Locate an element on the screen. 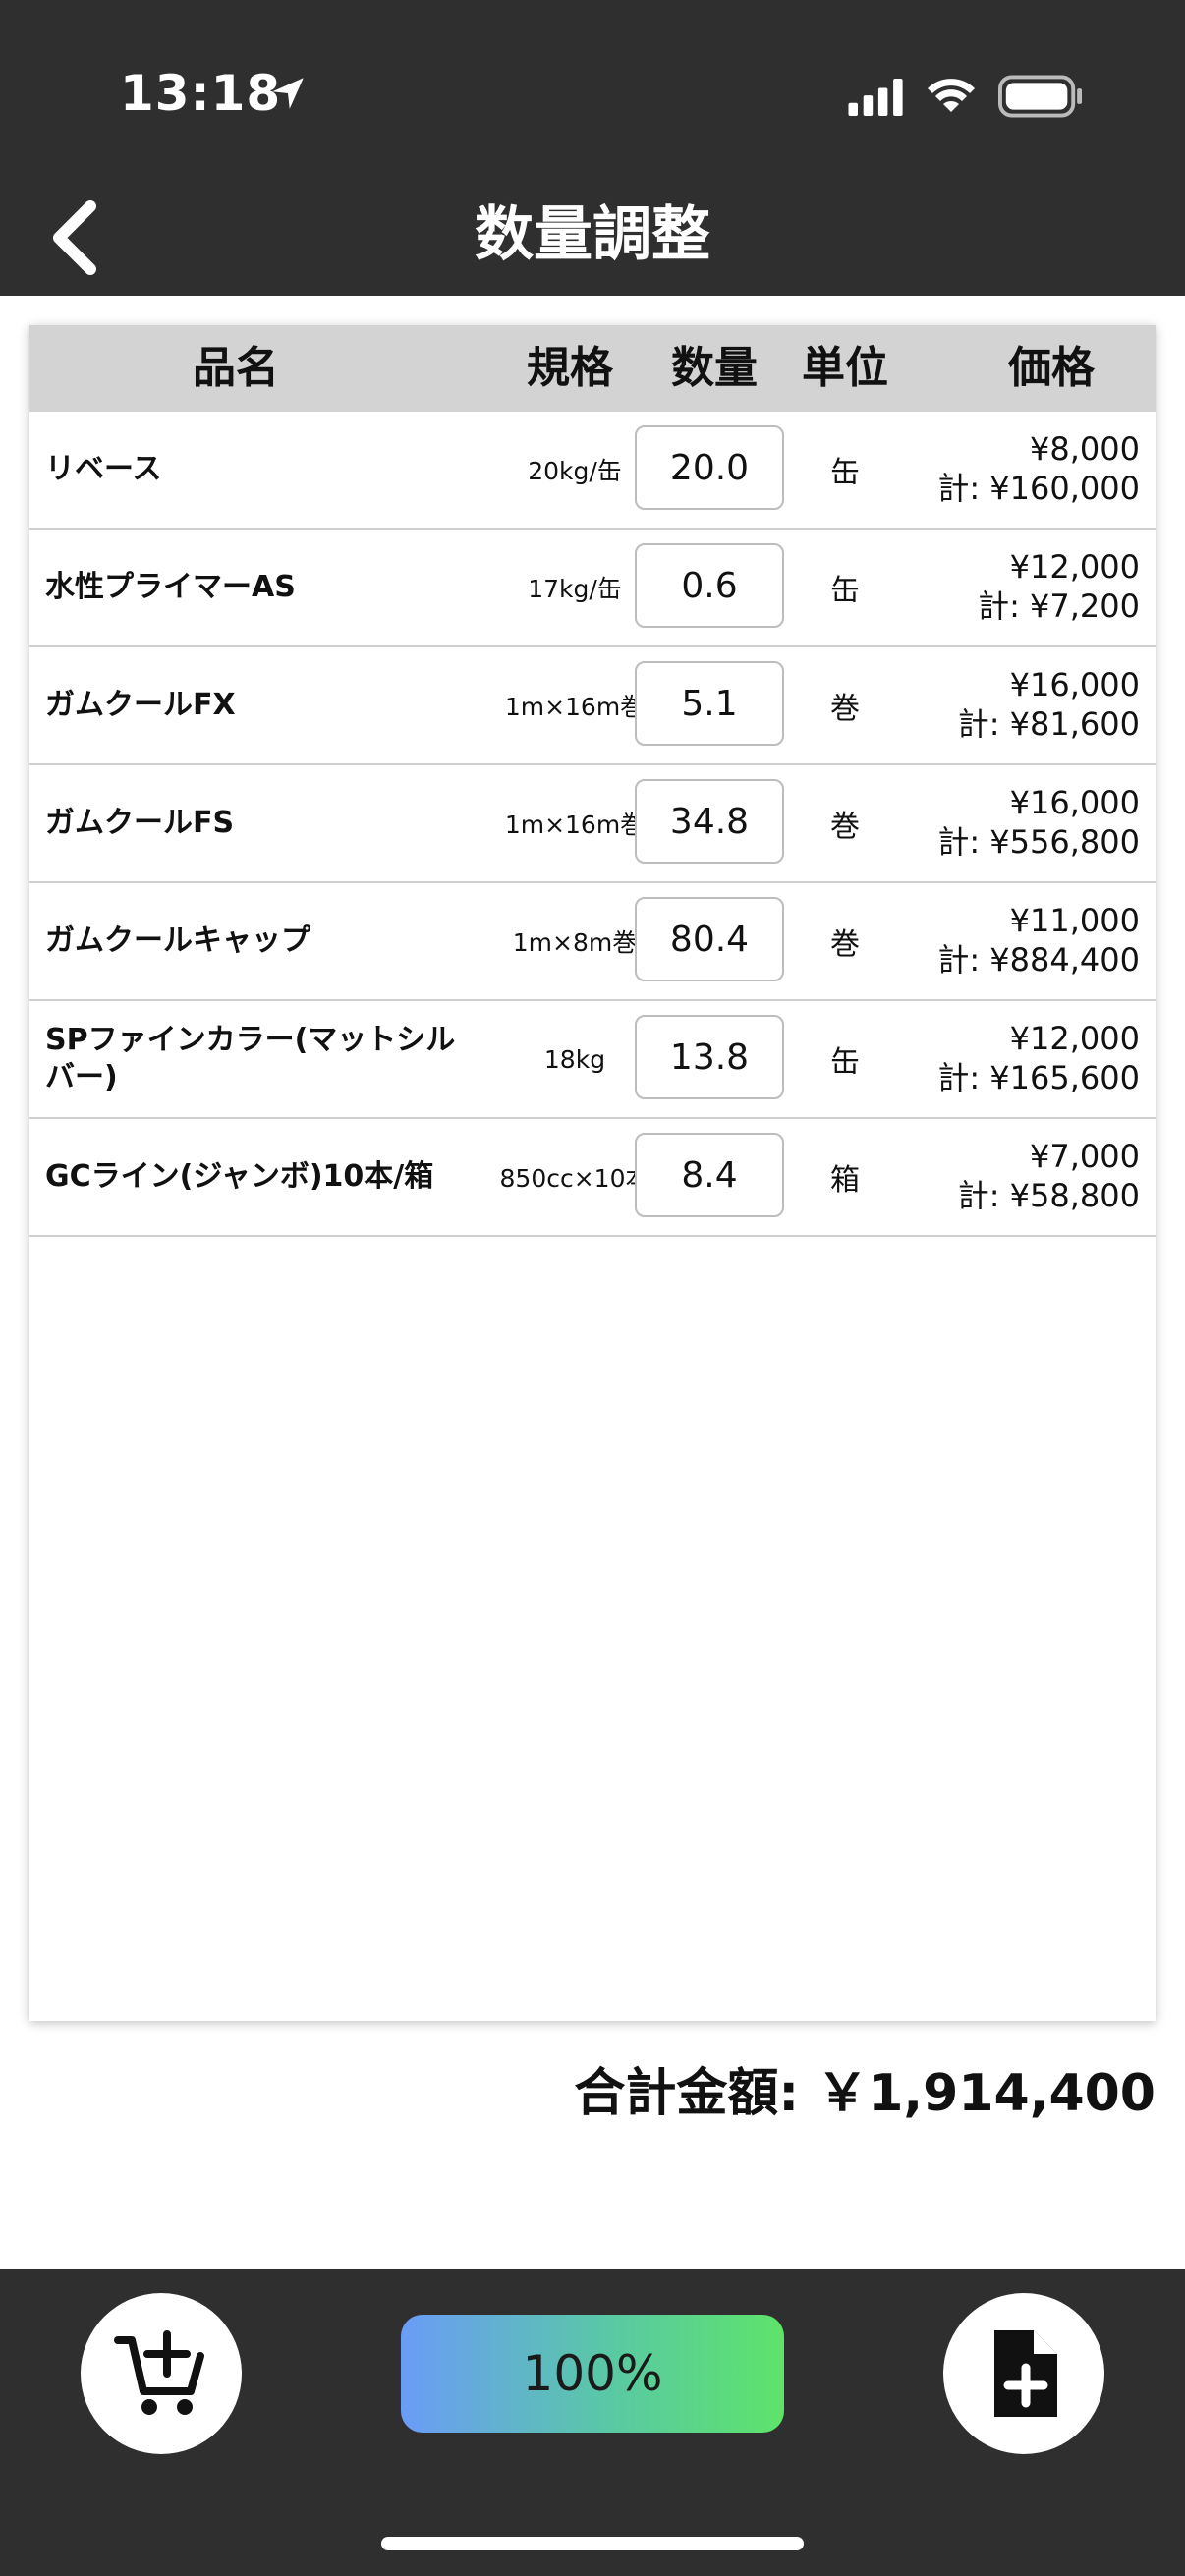 Image resolution: width=1185 pixels, height=2576 pixels. home-indicator is located at coordinates (592, 2543).